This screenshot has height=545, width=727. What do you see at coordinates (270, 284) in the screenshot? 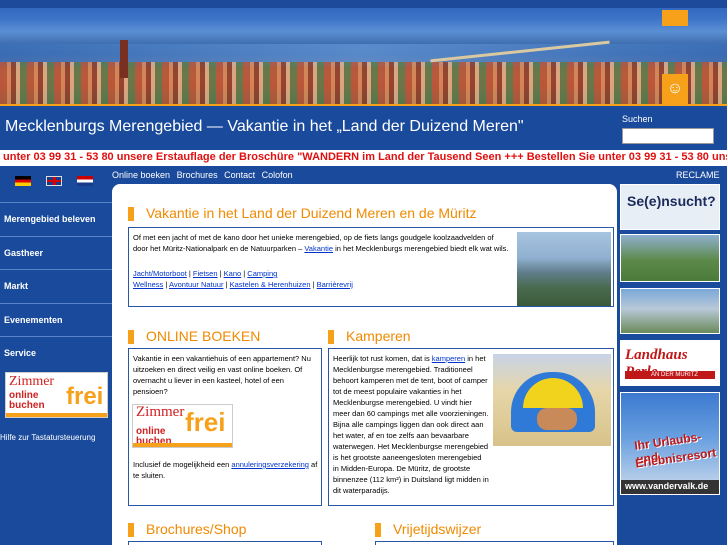
I see `link-kastelen: Kastelen & Herenhuizen` at bounding box center [270, 284].